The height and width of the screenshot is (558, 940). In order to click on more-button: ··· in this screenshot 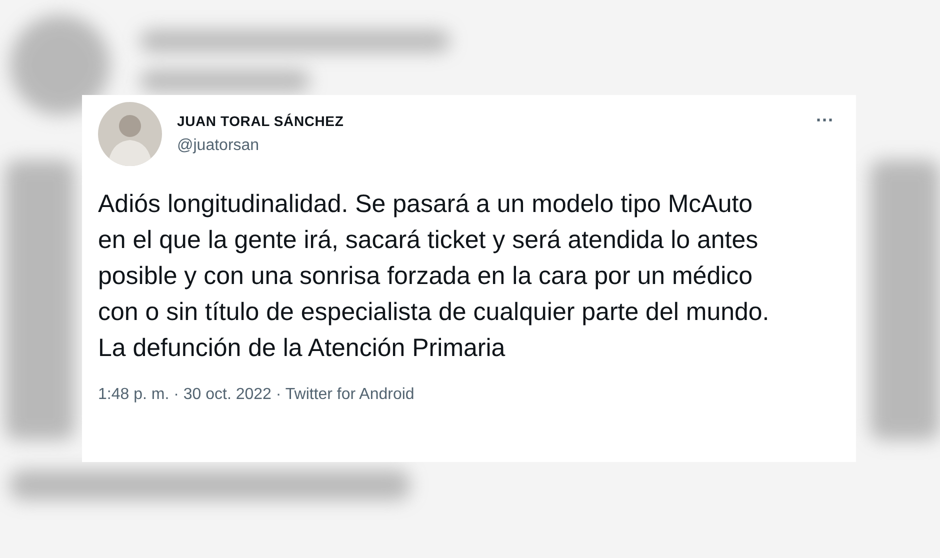, I will do `click(825, 120)`.